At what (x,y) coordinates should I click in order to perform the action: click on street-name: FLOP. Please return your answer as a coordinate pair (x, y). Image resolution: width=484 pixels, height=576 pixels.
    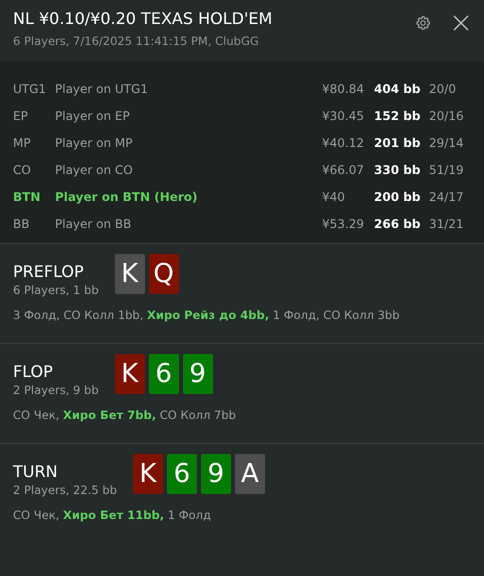
    Looking at the image, I should click on (33, 371).